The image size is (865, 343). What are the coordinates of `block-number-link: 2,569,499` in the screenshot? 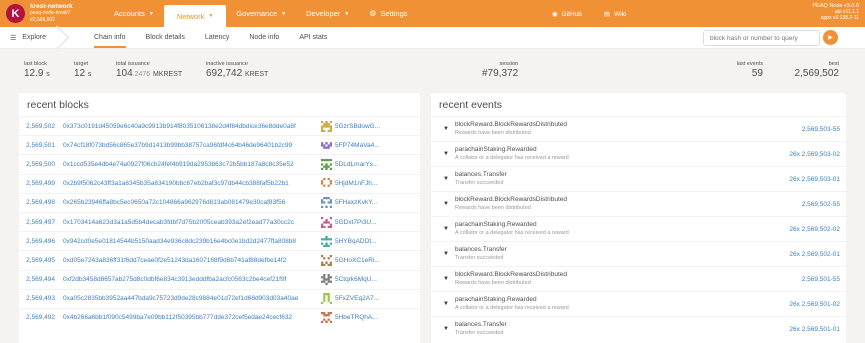 It's located at (37, 183).